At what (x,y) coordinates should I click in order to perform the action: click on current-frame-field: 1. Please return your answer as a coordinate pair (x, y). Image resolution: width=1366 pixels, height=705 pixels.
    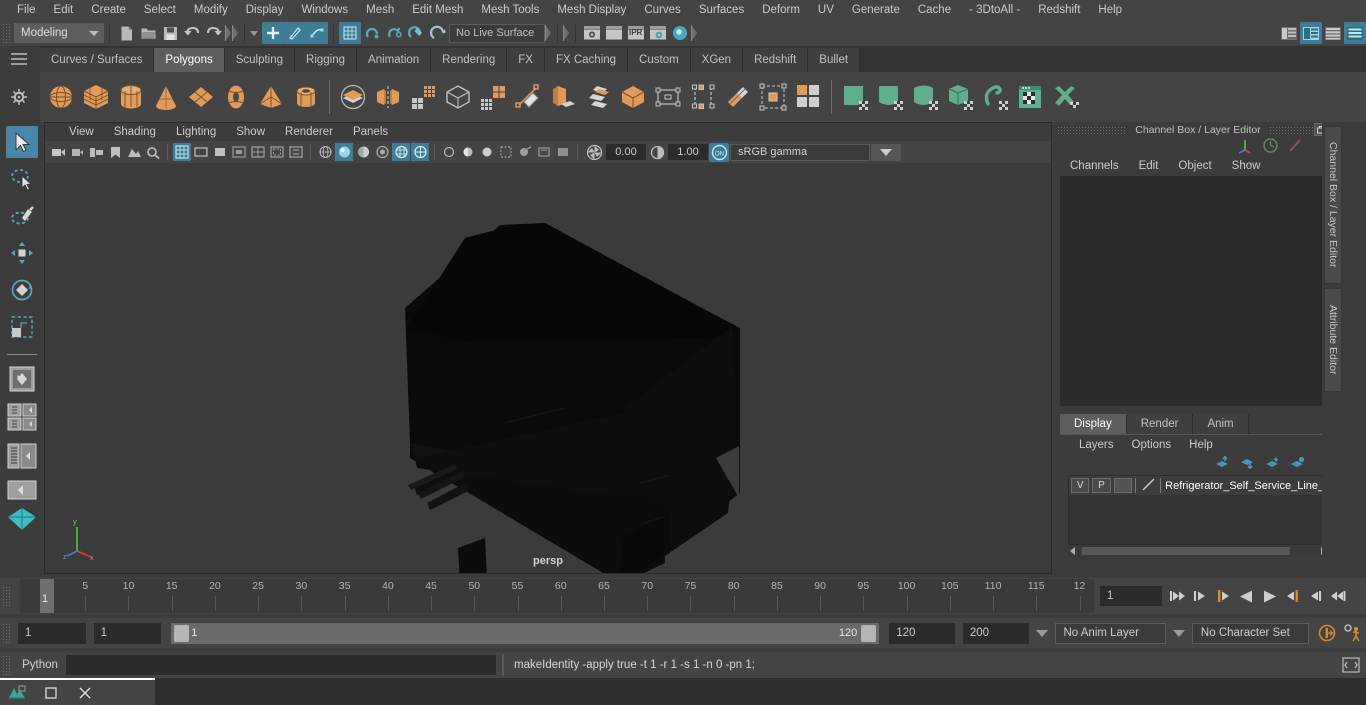
    Looking at the image, I should click on (1131, 596).